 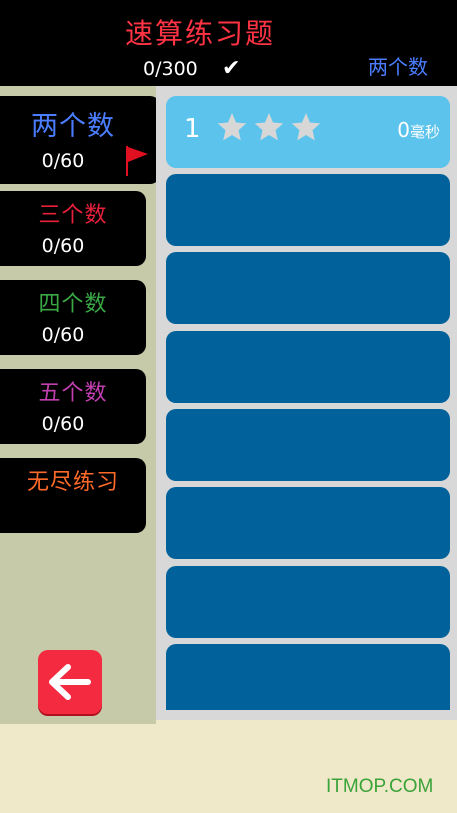 I want to click on mode-card-three-numbers: 三个数 0/60, so click(x=73, y=228).